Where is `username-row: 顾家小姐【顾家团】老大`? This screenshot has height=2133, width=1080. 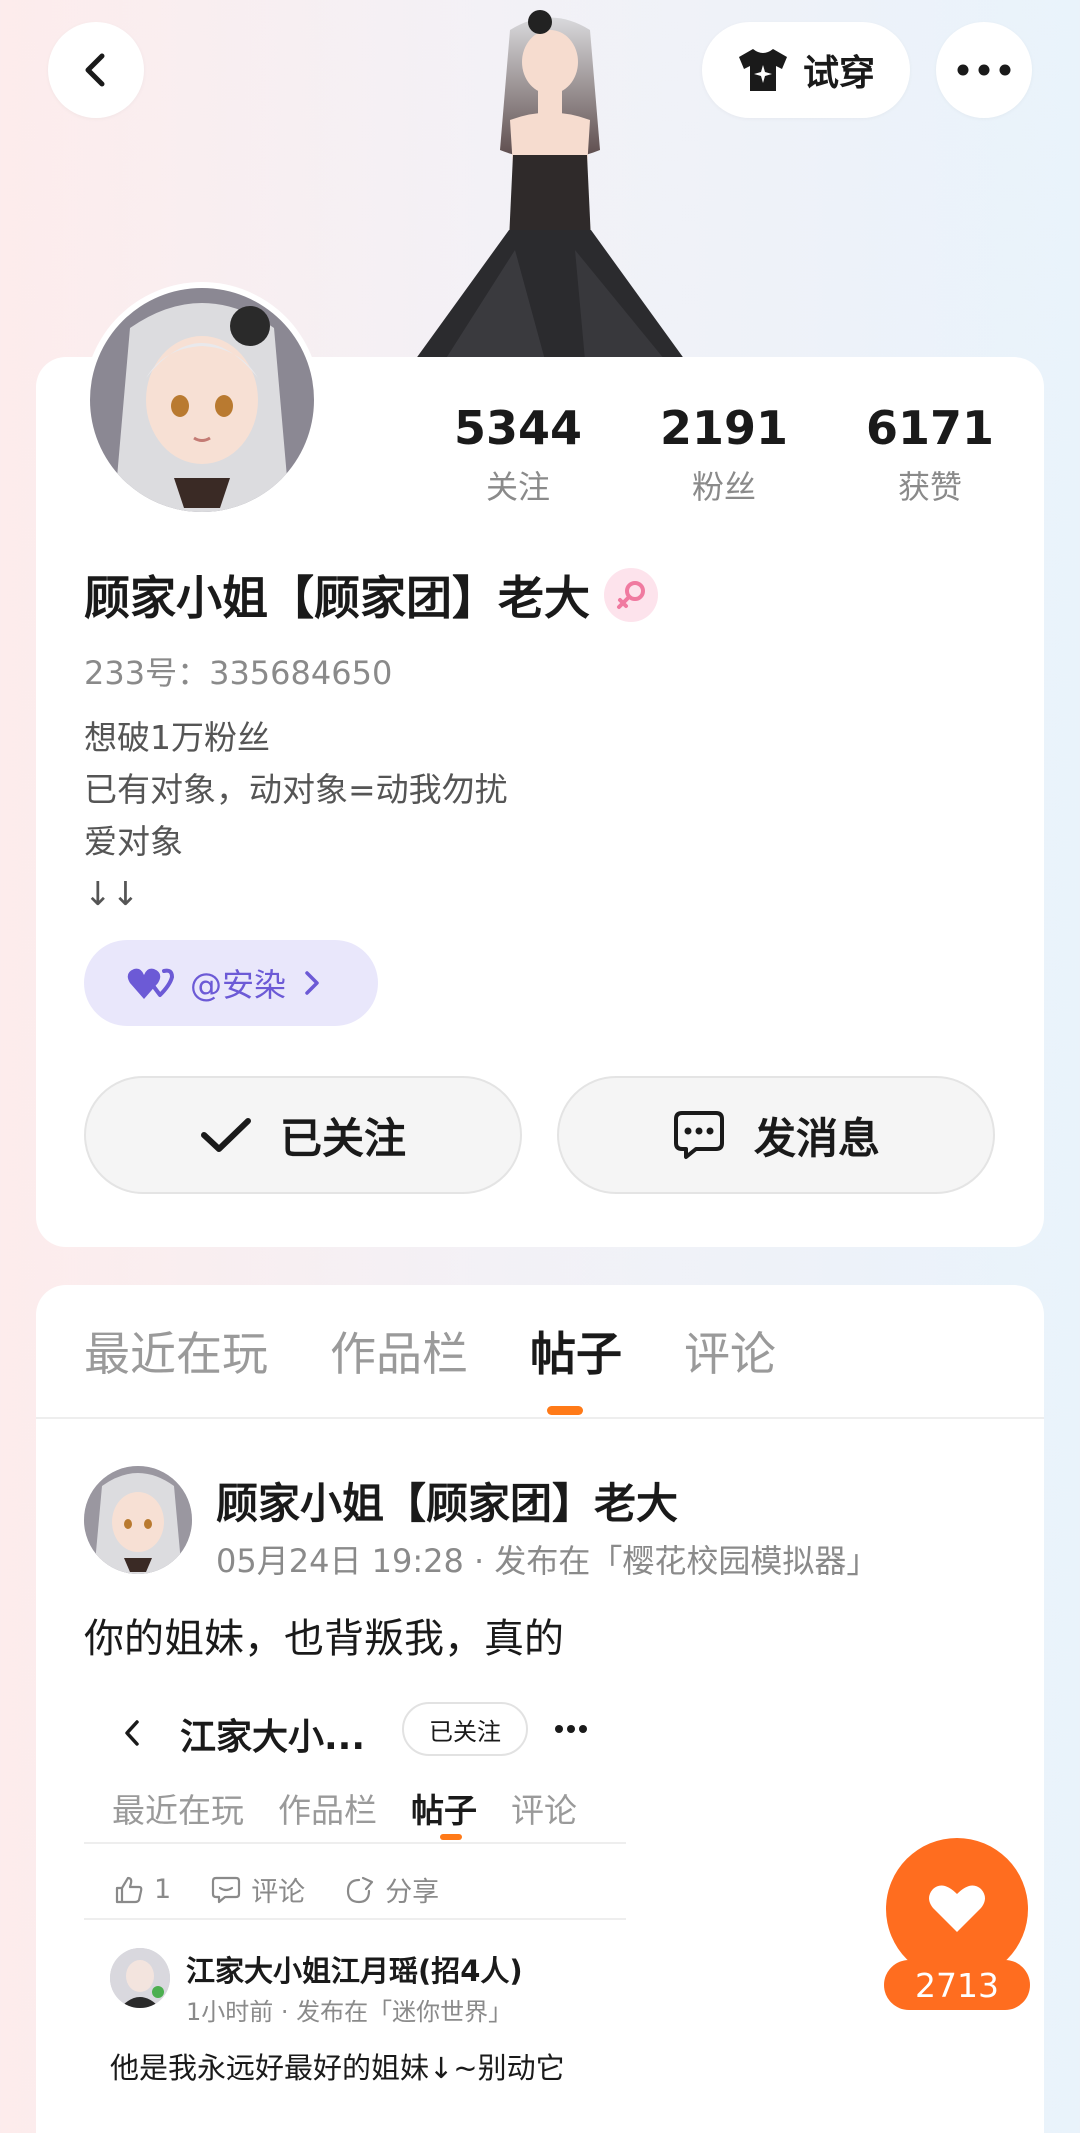
username-row: 顾家小姐【顾家团】老大 is located at coordinates (371, 595).